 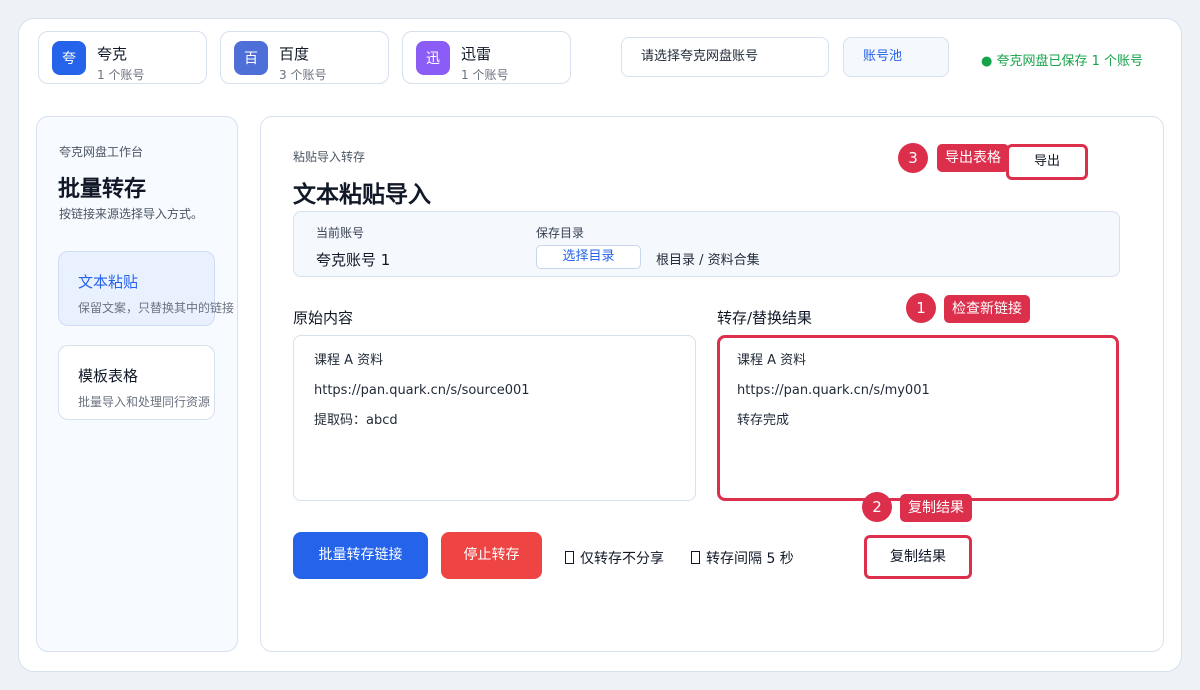 I want to click on account-name: 迅雷, so click(x=476, y=54).